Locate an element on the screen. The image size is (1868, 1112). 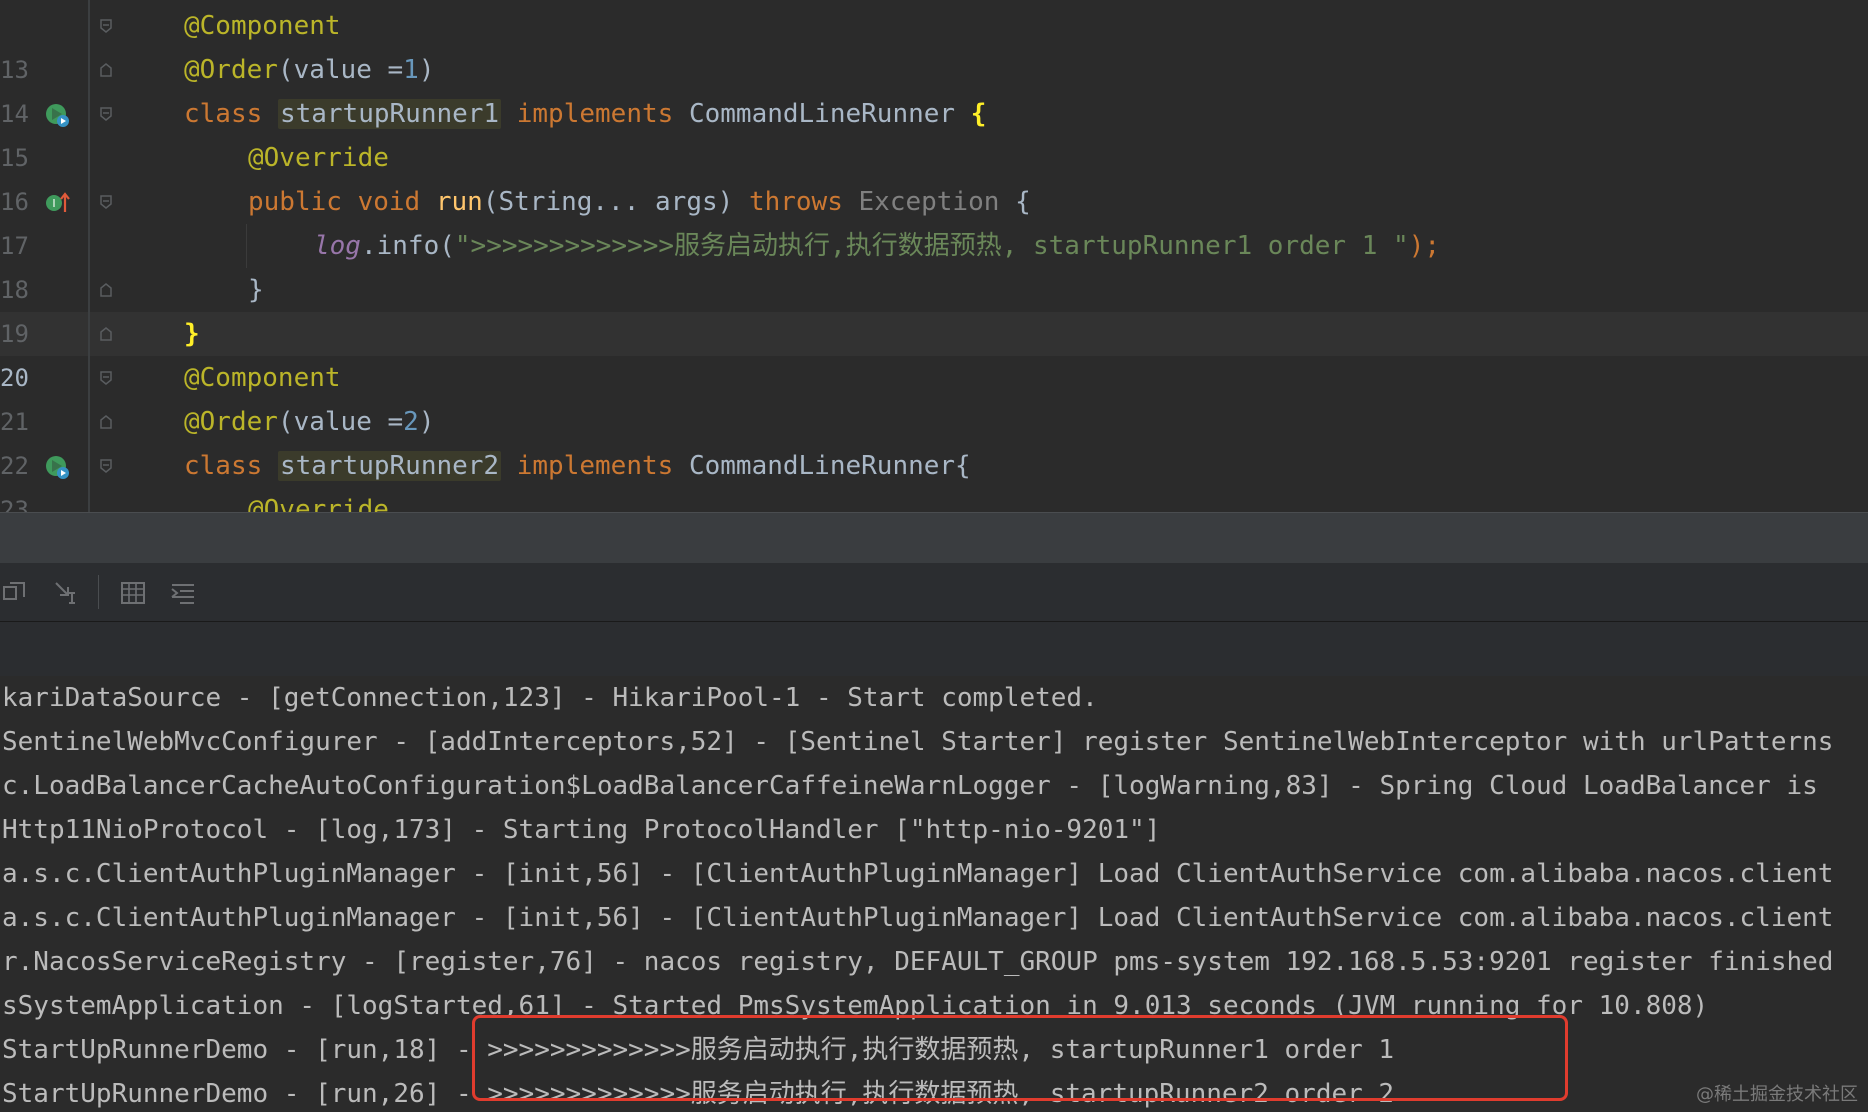
class-name: startupRunner2 is located at coordinates (389, 466).